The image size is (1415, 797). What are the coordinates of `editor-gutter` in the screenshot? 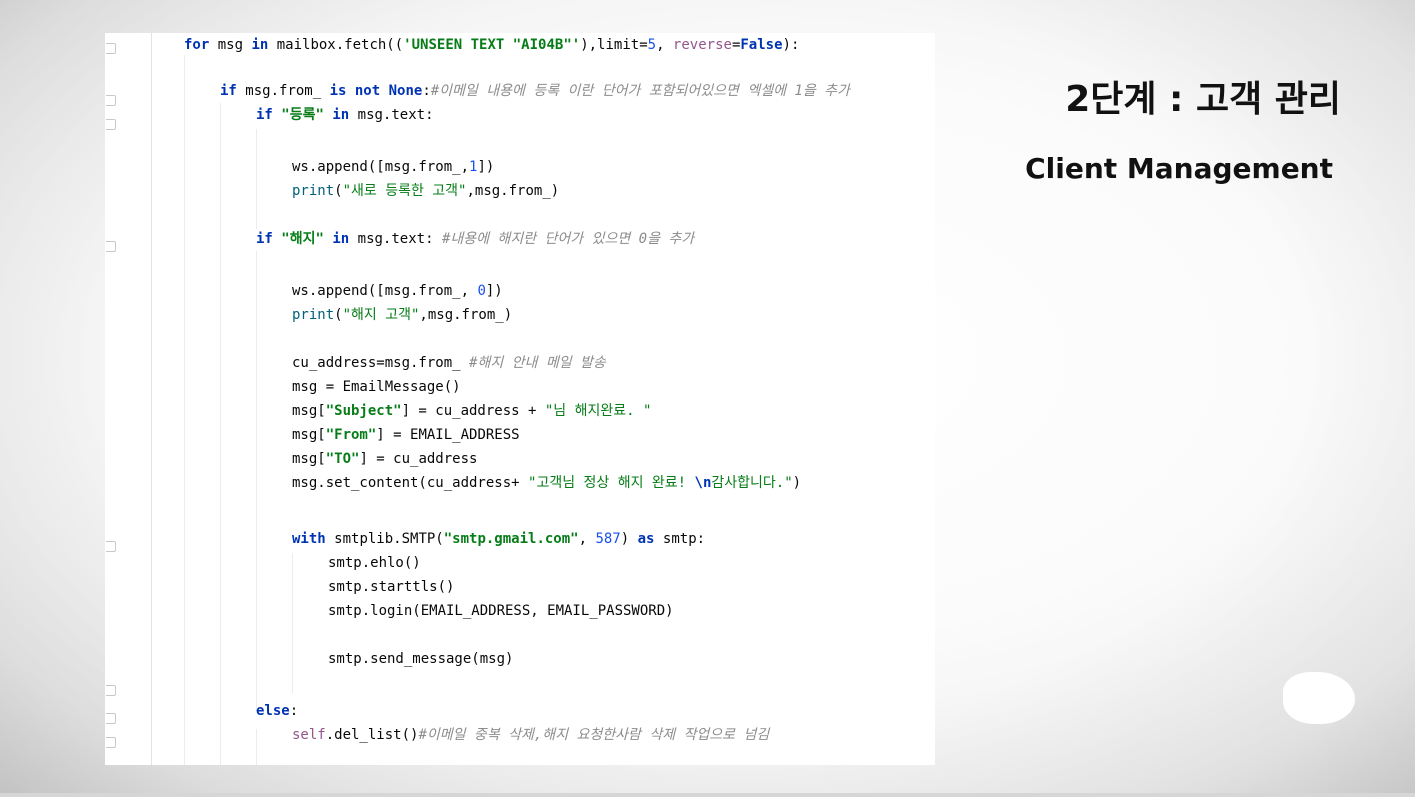 It's located at (128, 399).